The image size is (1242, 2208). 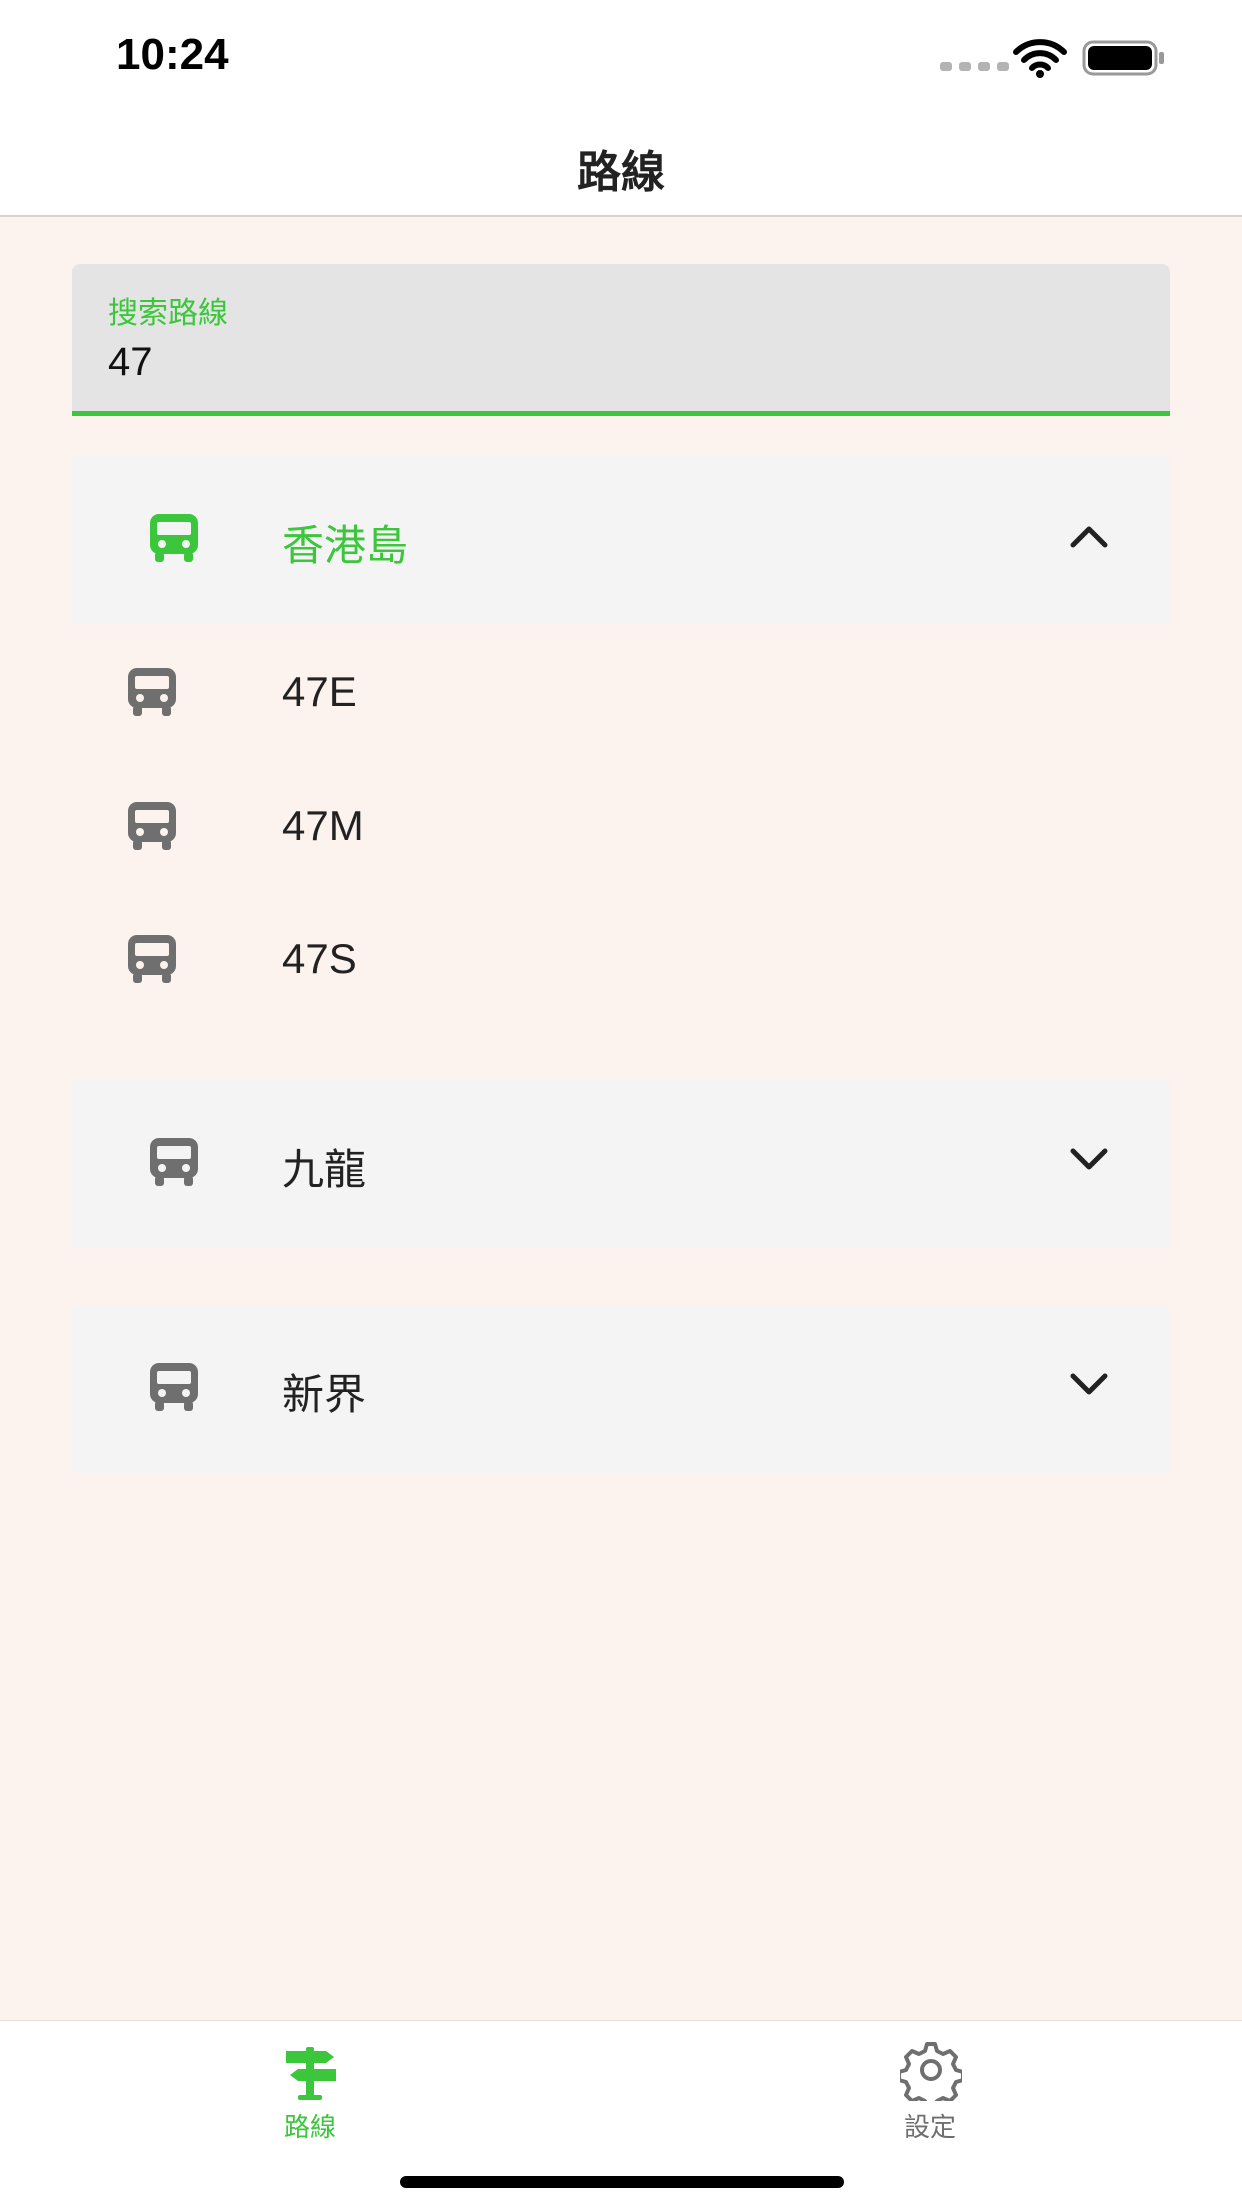 What do you see at coordinates (621, 1164) in the screenshot?
I see `region-header-kowloon: 九龍` at bounding box center [621, 1164].